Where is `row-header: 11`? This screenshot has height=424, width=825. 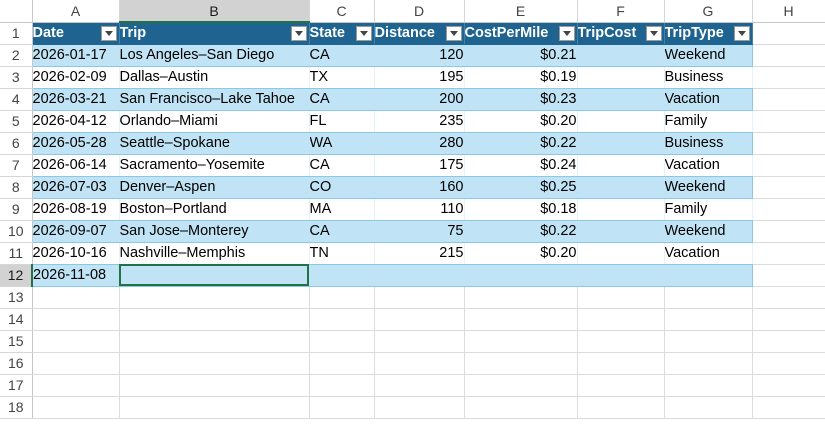 row-header: 11 is located at coordinates (16, 253).